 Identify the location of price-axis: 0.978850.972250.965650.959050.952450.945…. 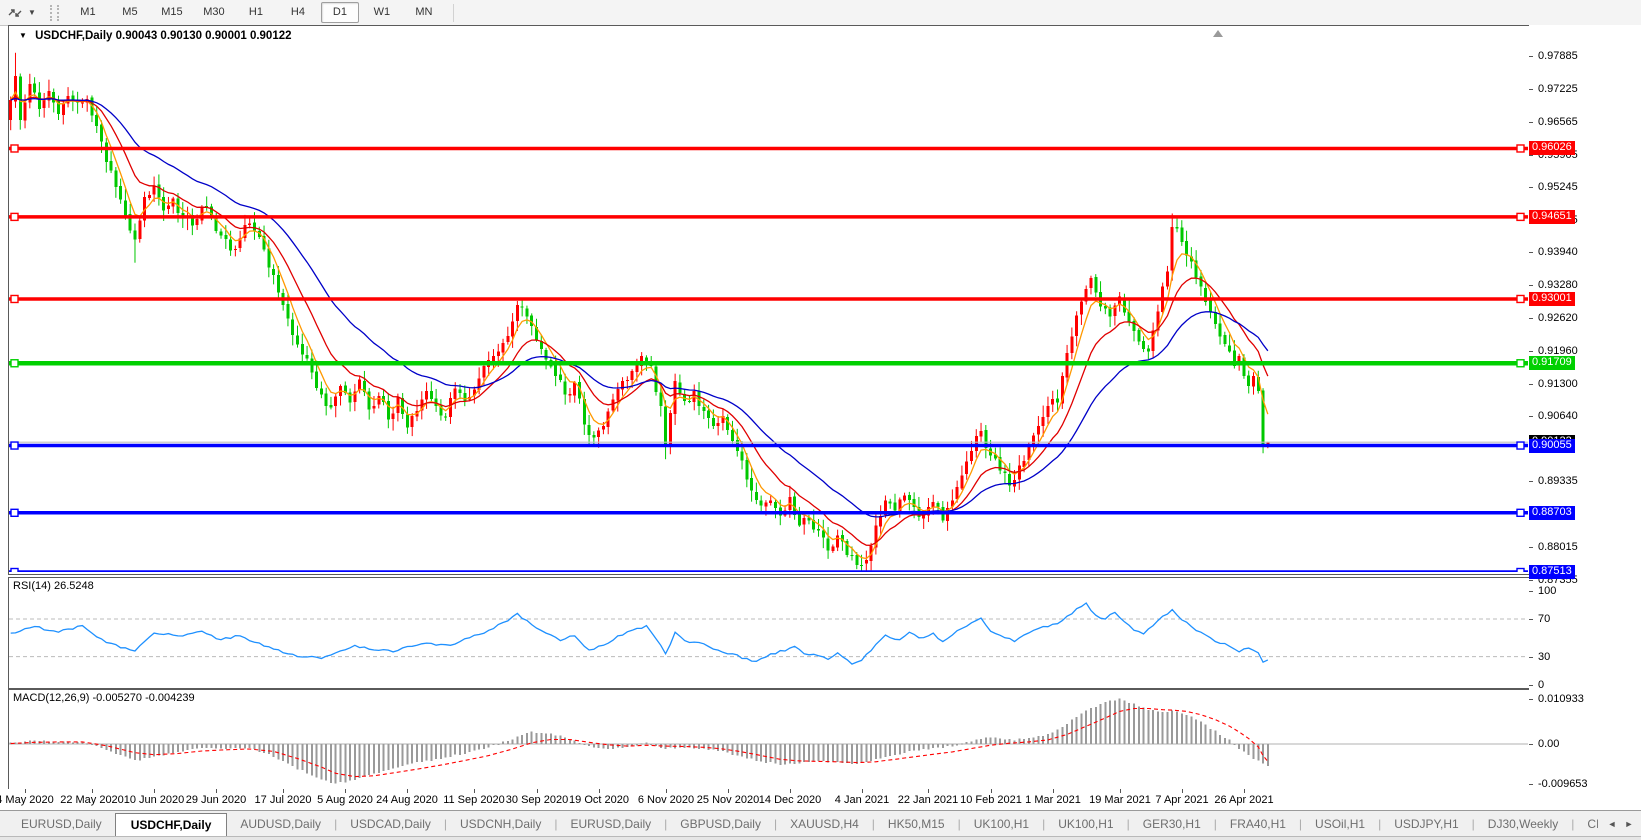
(1585, 407).